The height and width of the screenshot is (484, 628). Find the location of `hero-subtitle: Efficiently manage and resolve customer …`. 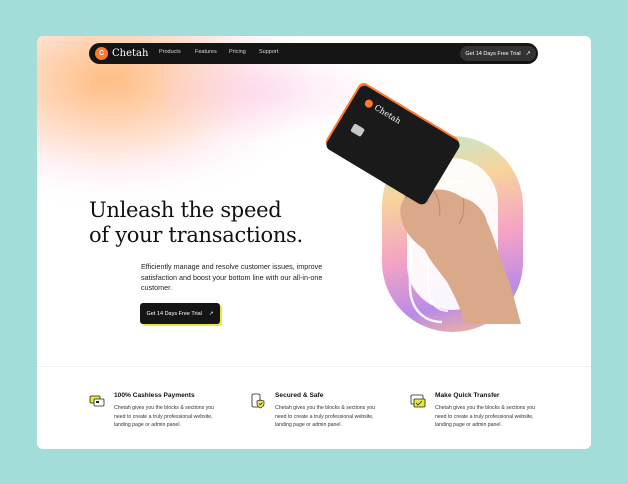

hero-subtitle: Efficiently manage and resolve customer … is located at coordinates (232, 277).